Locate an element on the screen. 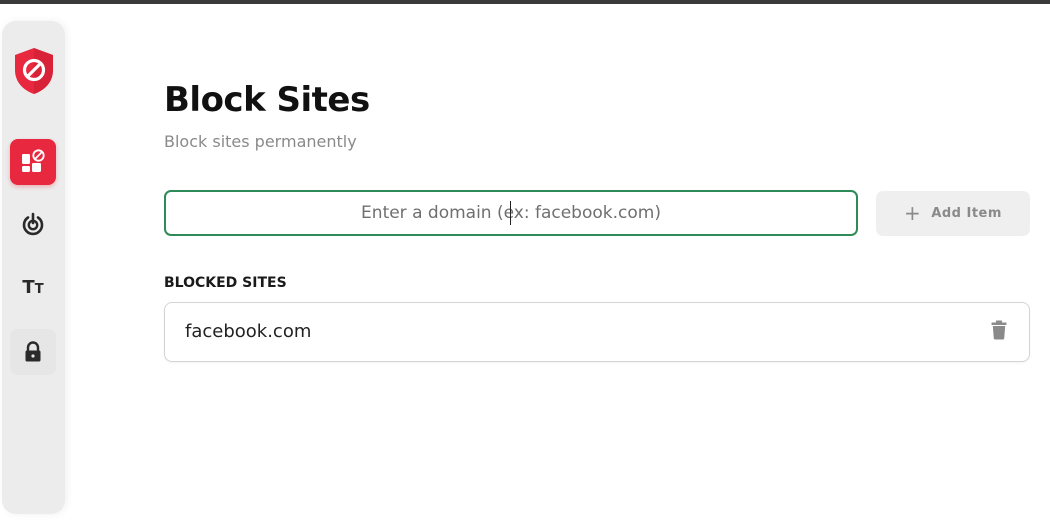 The image size is (1050, 526). plus-icon: + is located at coordinates (913, 212).